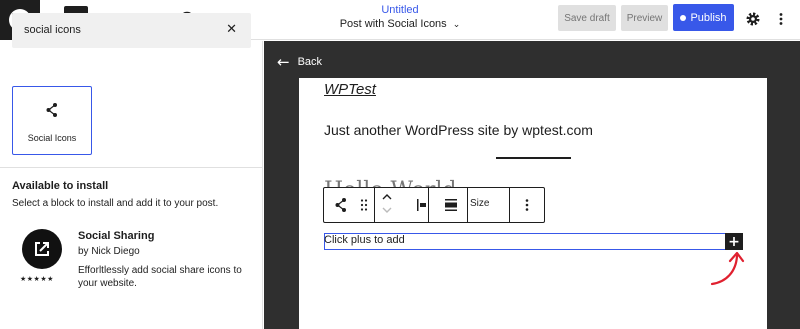 This screenshot has width=800, height=329. Describe the element at coordinates (451, 205) in the screenshot. I see `align-center-icon` at that location.